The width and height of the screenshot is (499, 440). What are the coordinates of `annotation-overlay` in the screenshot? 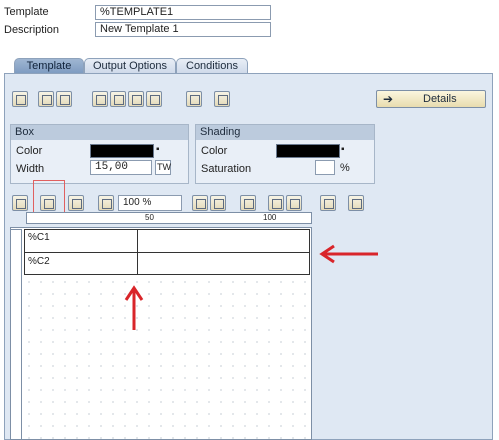 It's located at (251, 287).